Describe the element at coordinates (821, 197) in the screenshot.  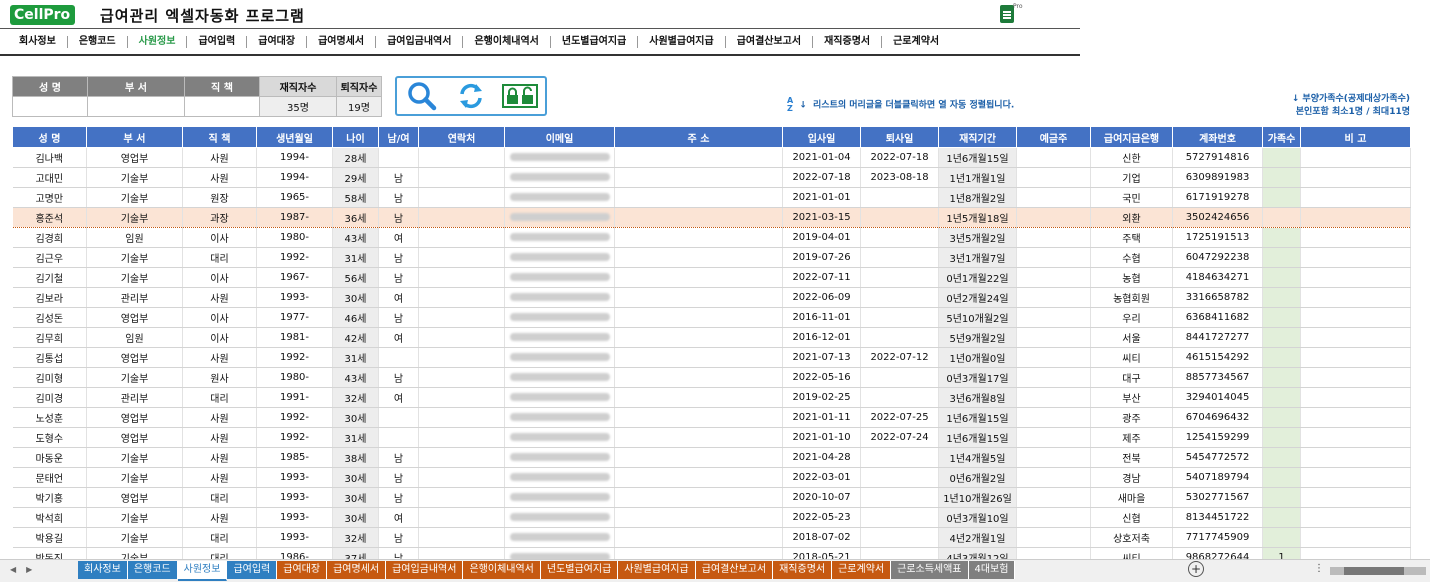
I see `cell-hire: 2021-01-01` at that location.